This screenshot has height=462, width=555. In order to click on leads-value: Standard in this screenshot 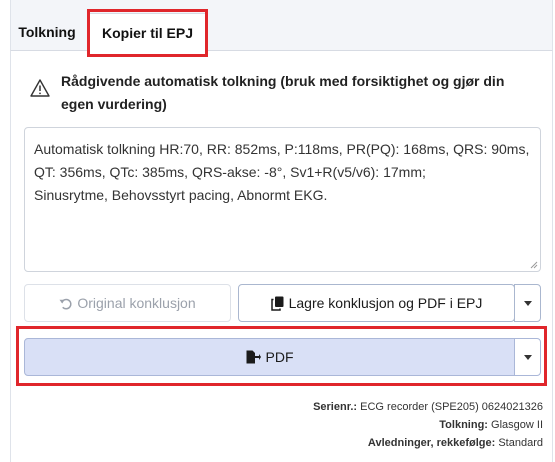, I will do `click(520, 443)`.